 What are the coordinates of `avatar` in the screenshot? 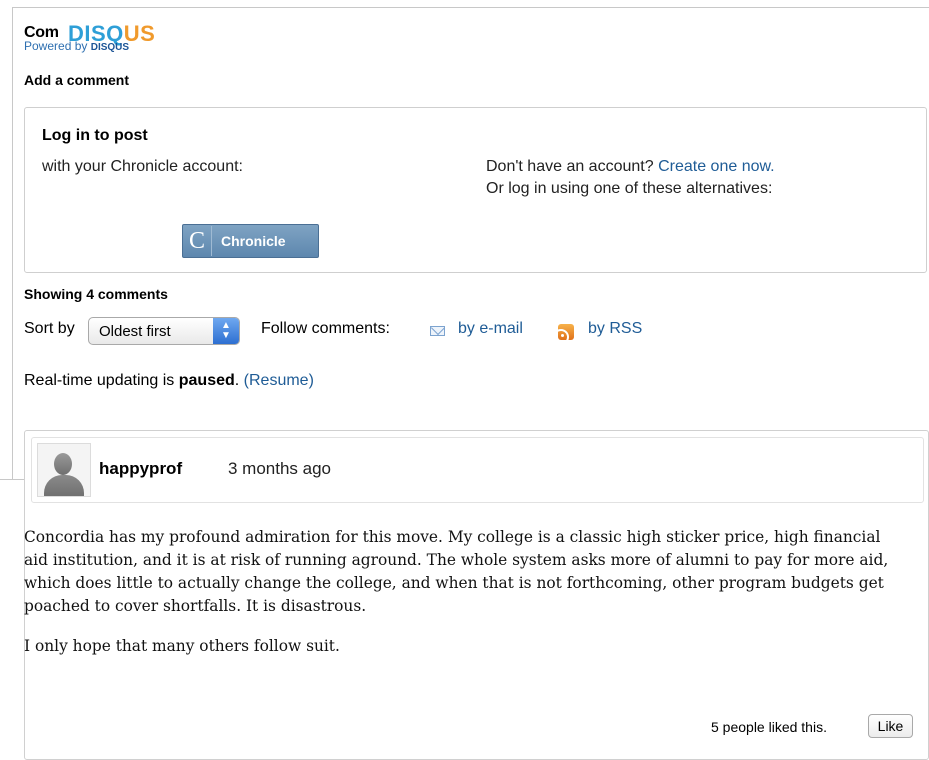 It's located at (64, 470).